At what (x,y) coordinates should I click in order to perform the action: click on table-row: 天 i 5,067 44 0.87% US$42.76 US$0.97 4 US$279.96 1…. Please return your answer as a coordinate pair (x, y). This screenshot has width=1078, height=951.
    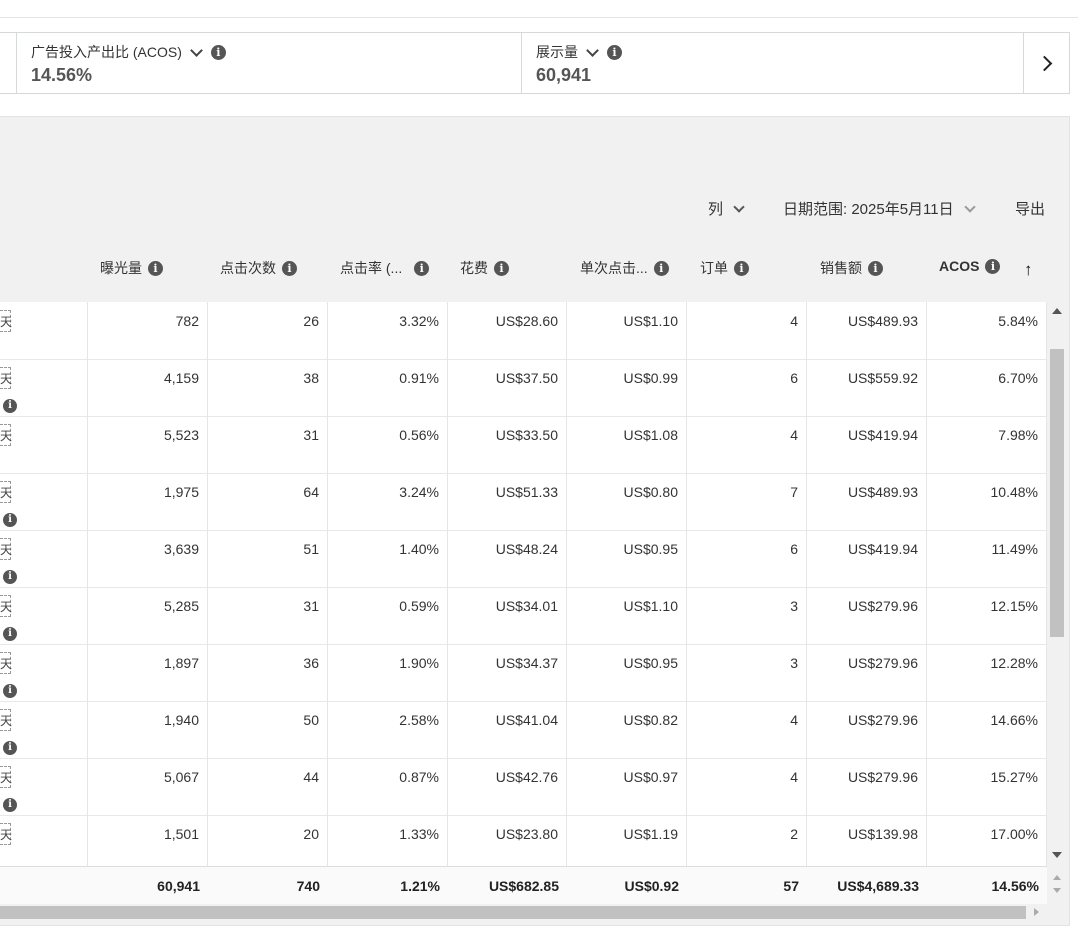
    Looking at the image, I should click on (523, 787).